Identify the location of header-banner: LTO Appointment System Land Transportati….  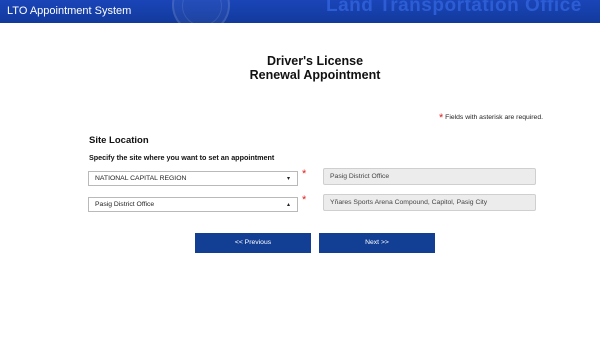
(300, 11).